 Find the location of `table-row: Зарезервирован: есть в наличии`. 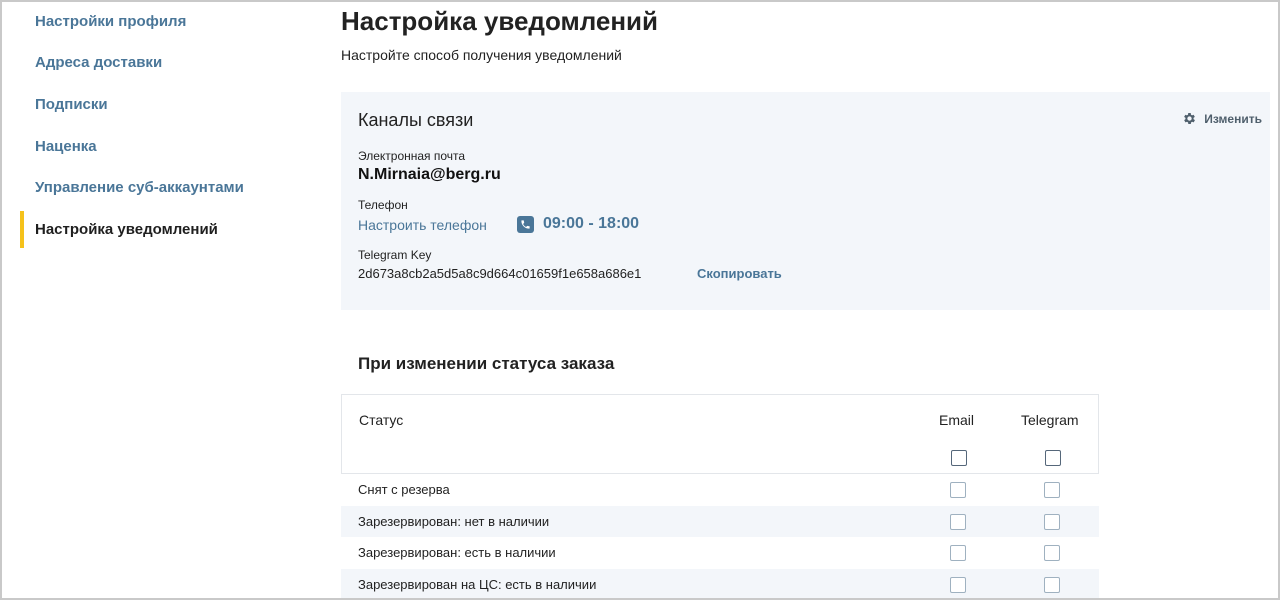

table-row: Зарезервирован: есть в наличии is located at coordinates (720, 553).